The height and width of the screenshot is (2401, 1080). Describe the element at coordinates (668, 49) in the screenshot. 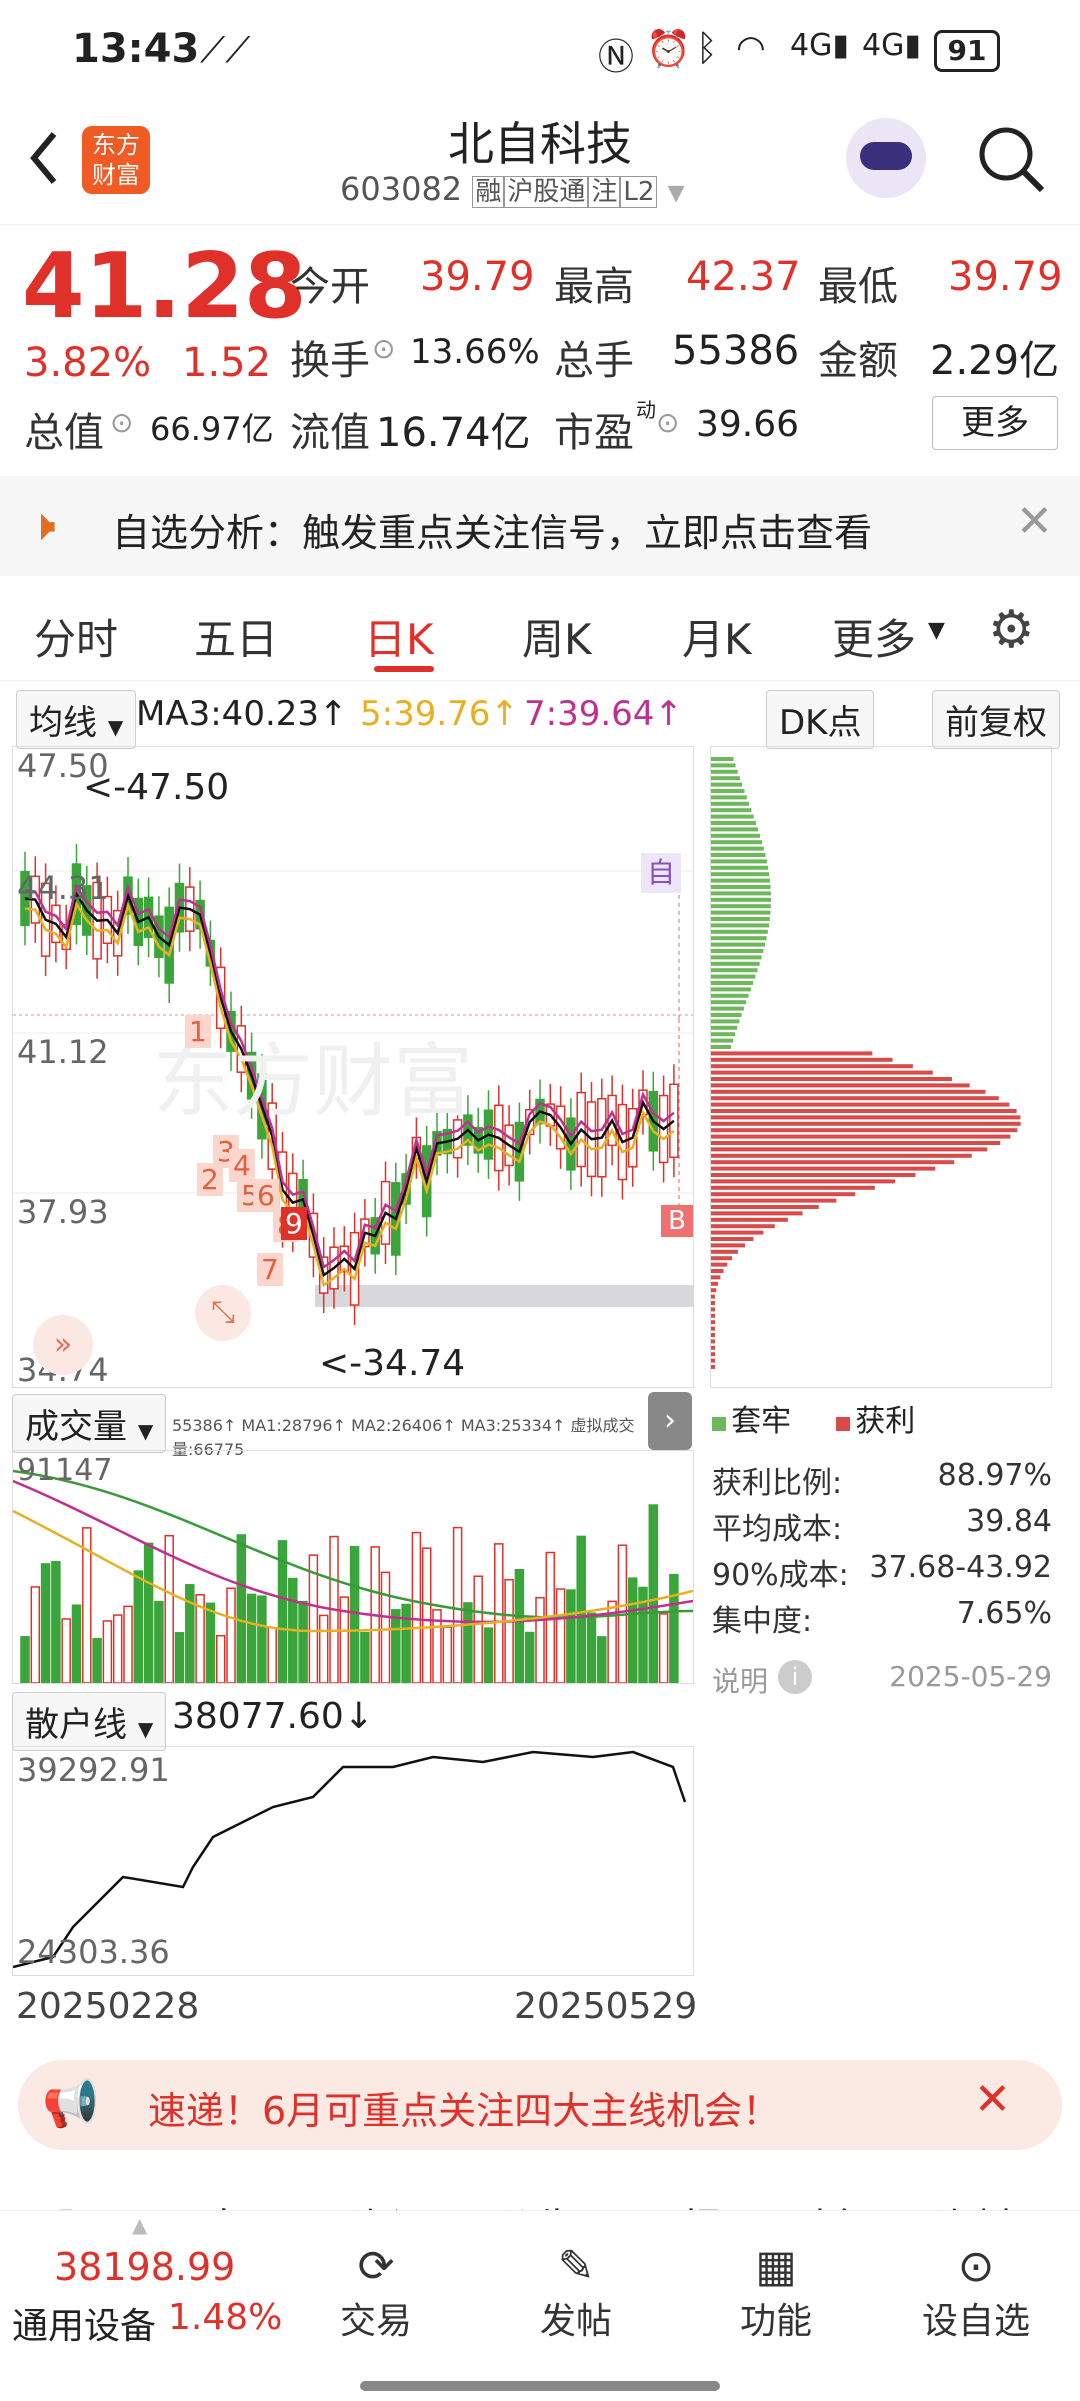

I see `alarm-icon: ⏰` at that location.